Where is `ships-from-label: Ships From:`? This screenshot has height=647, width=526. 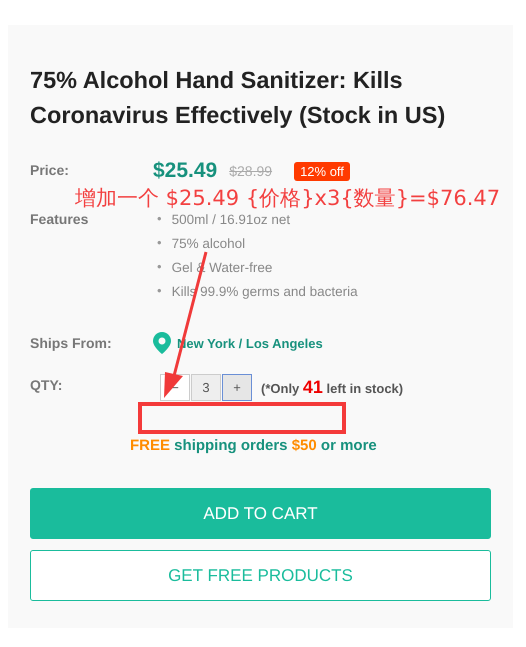
ships-from-label: Ships From: is located at coordinates (71, 343).